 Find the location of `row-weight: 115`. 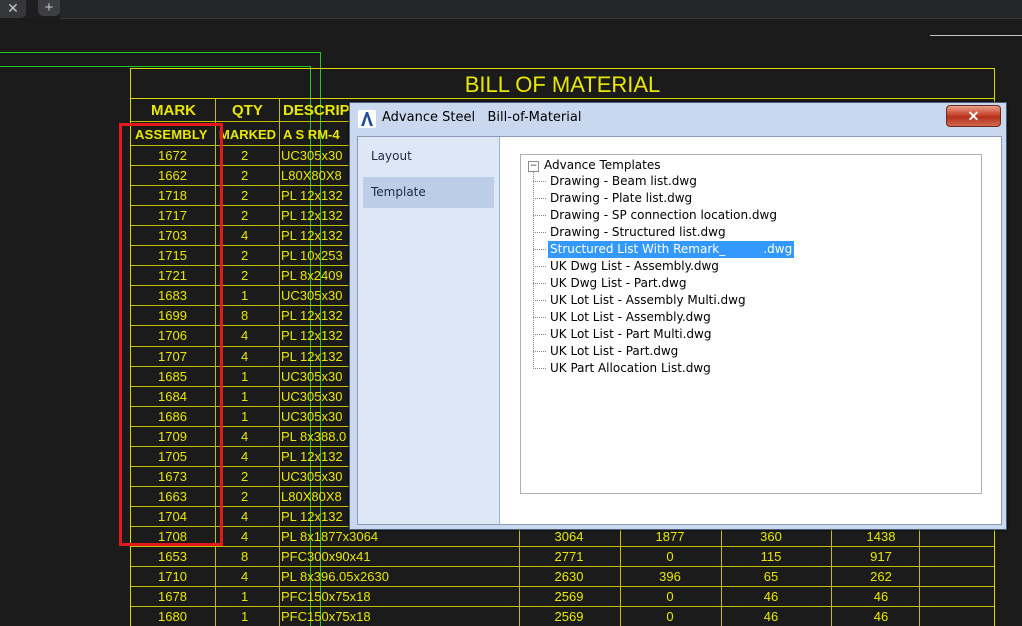

row-weight: 115 is located at coordinates (771, 556).